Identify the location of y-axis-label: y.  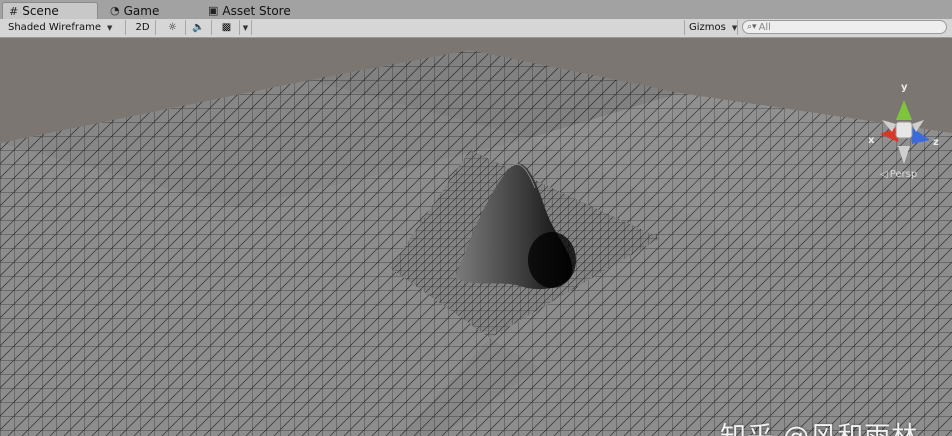
(904, 87).